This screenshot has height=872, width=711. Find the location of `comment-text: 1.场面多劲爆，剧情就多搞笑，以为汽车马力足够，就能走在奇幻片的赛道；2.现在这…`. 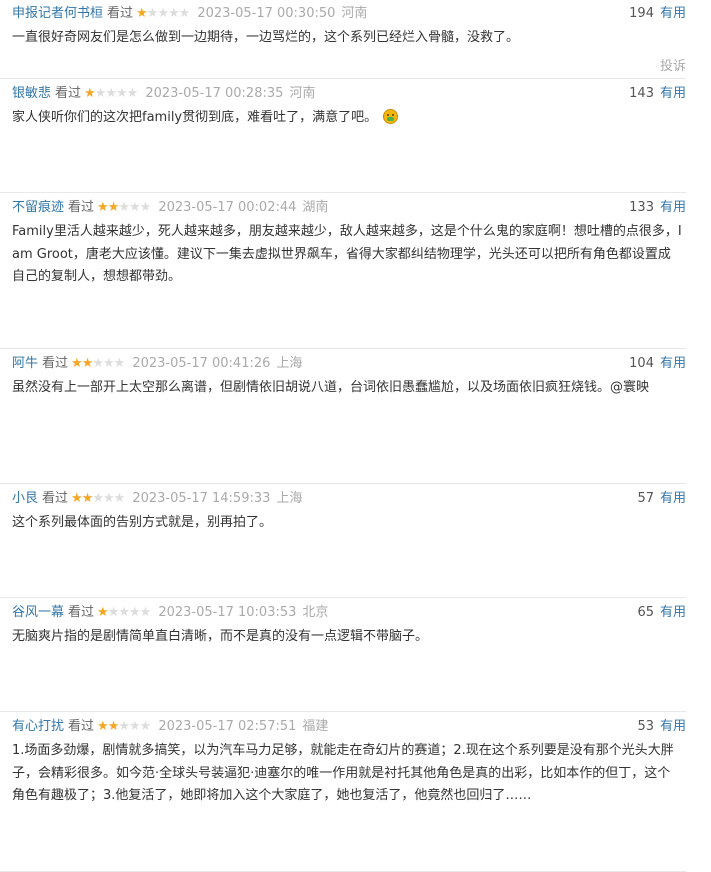

comment-text: 1.场面多劲爆，剧情就多搞笑，以为汽车马力足够，就能走在奇幻片的赛道；2.现在这… is located at coordinates (349, 774).